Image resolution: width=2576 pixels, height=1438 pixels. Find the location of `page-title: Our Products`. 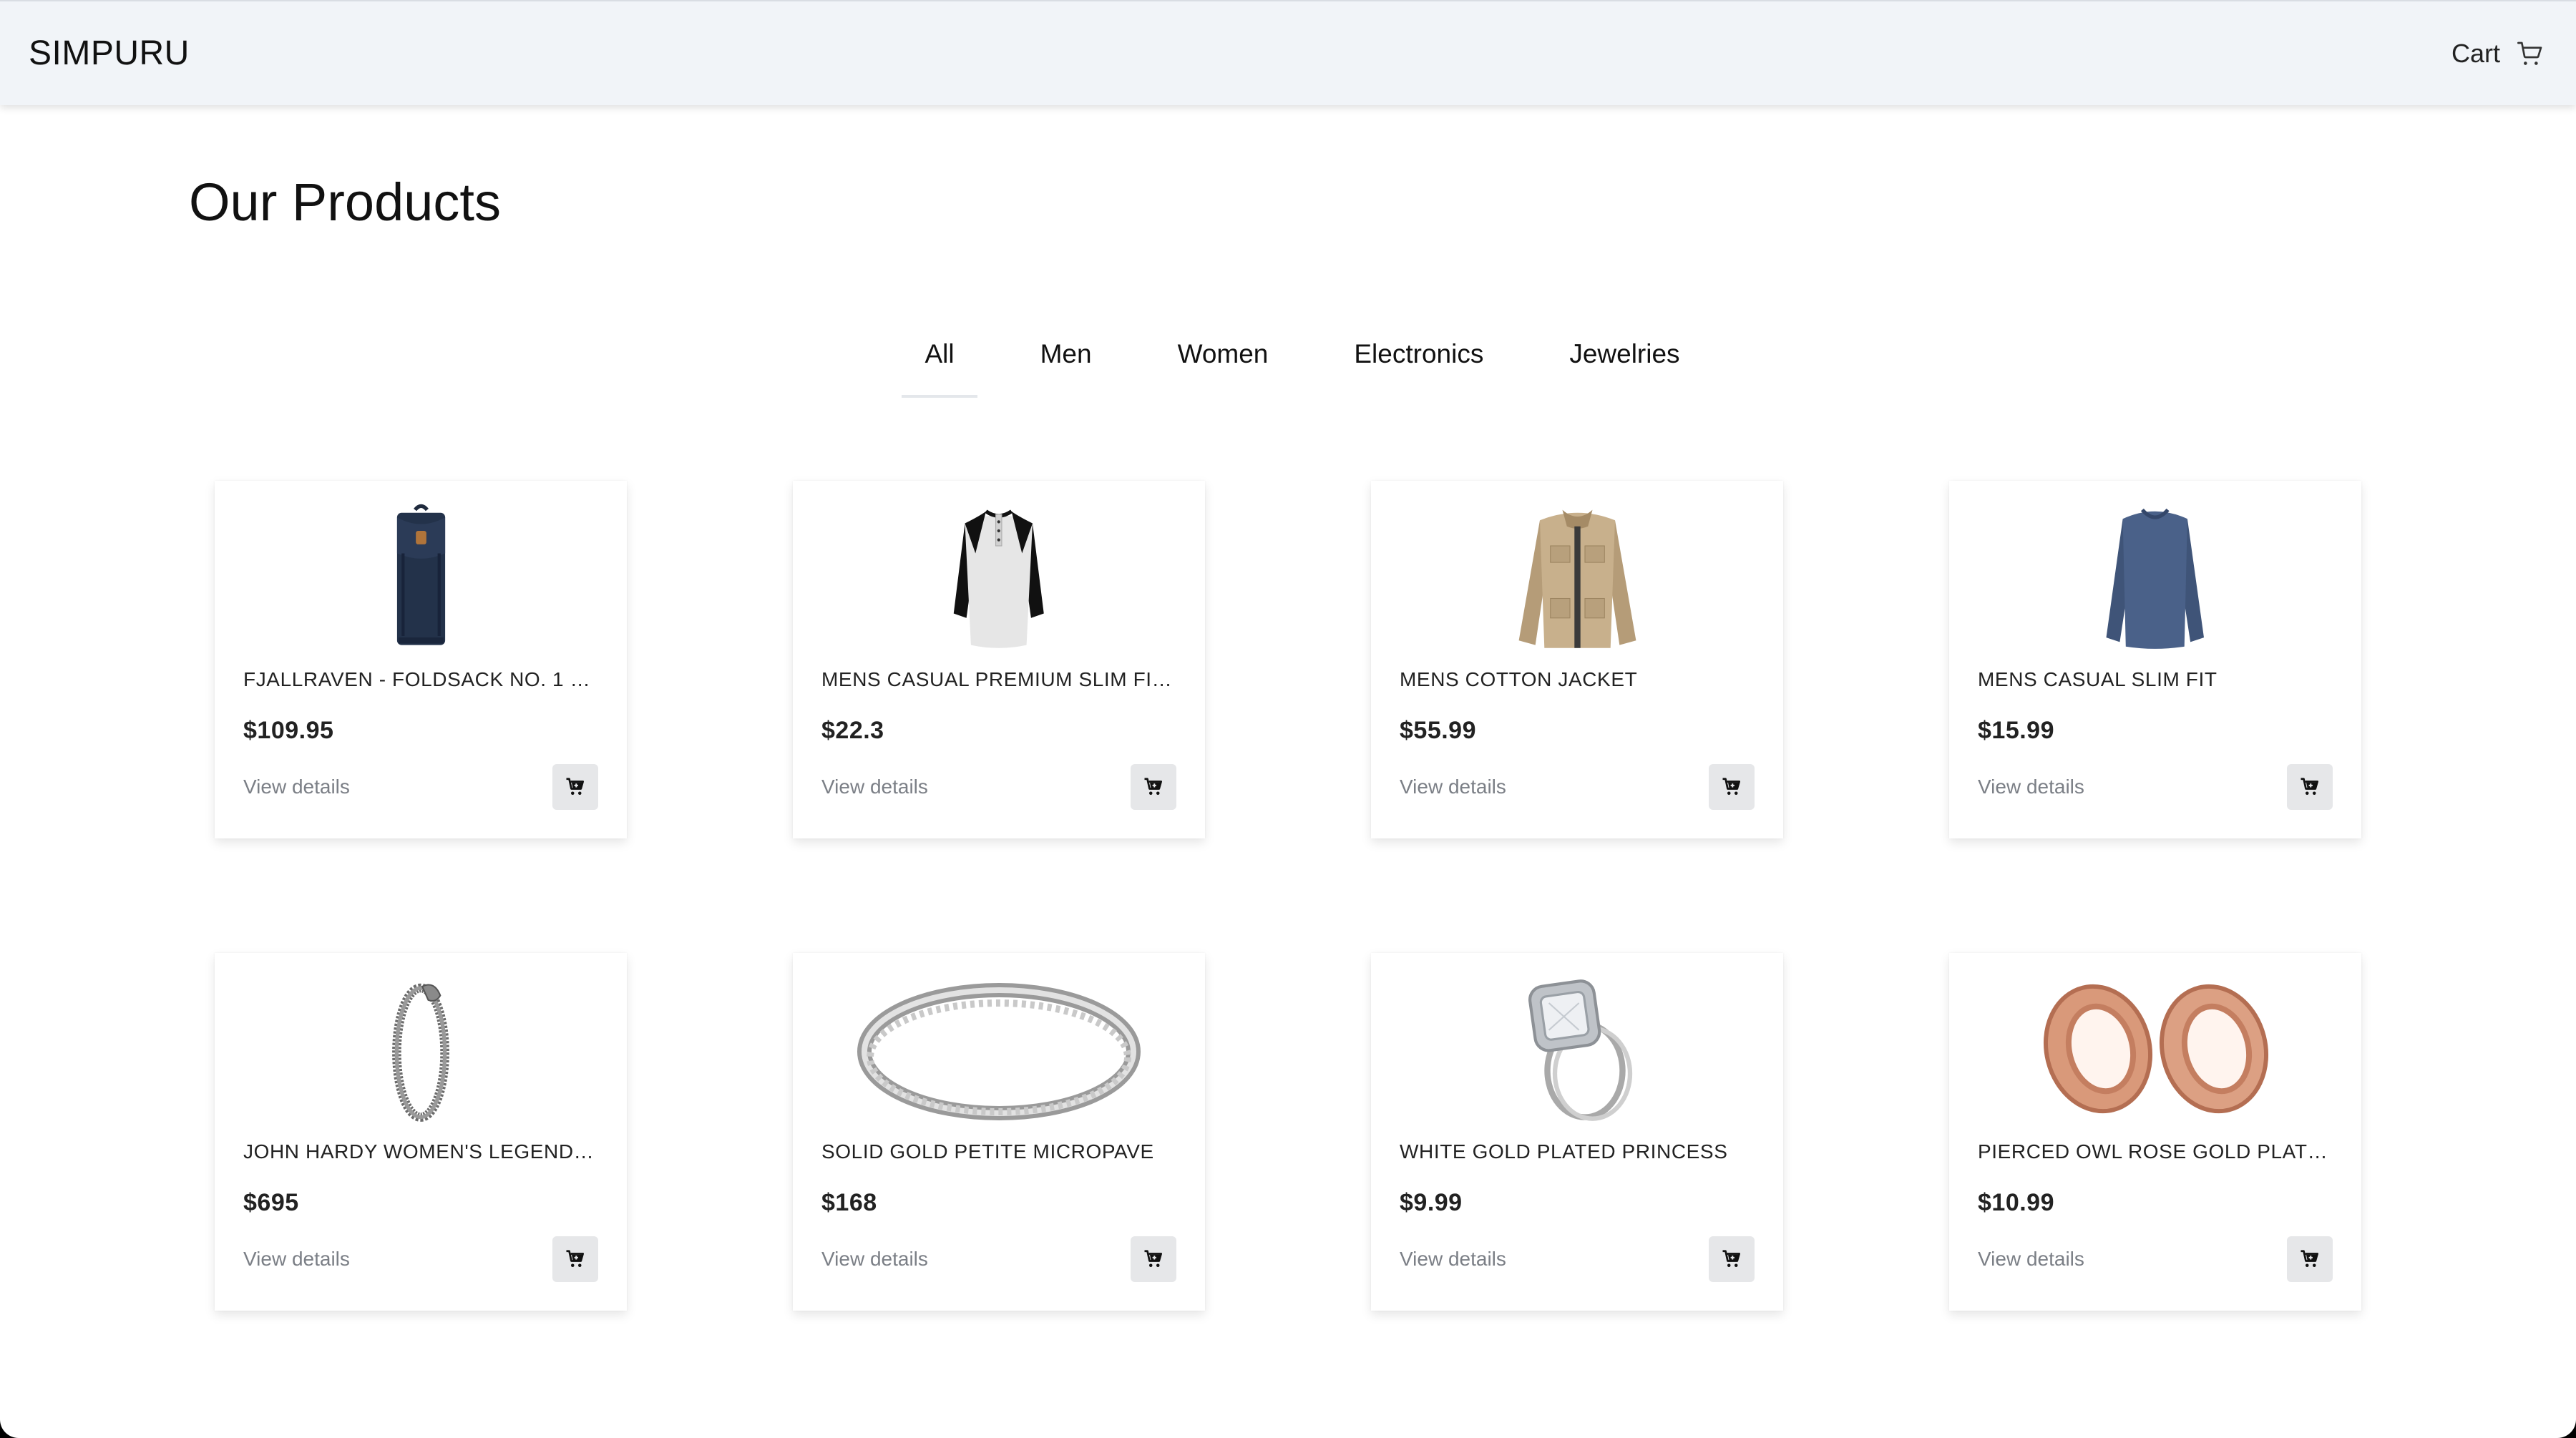

page-title: Our Products is located at coordinates (345, 202).